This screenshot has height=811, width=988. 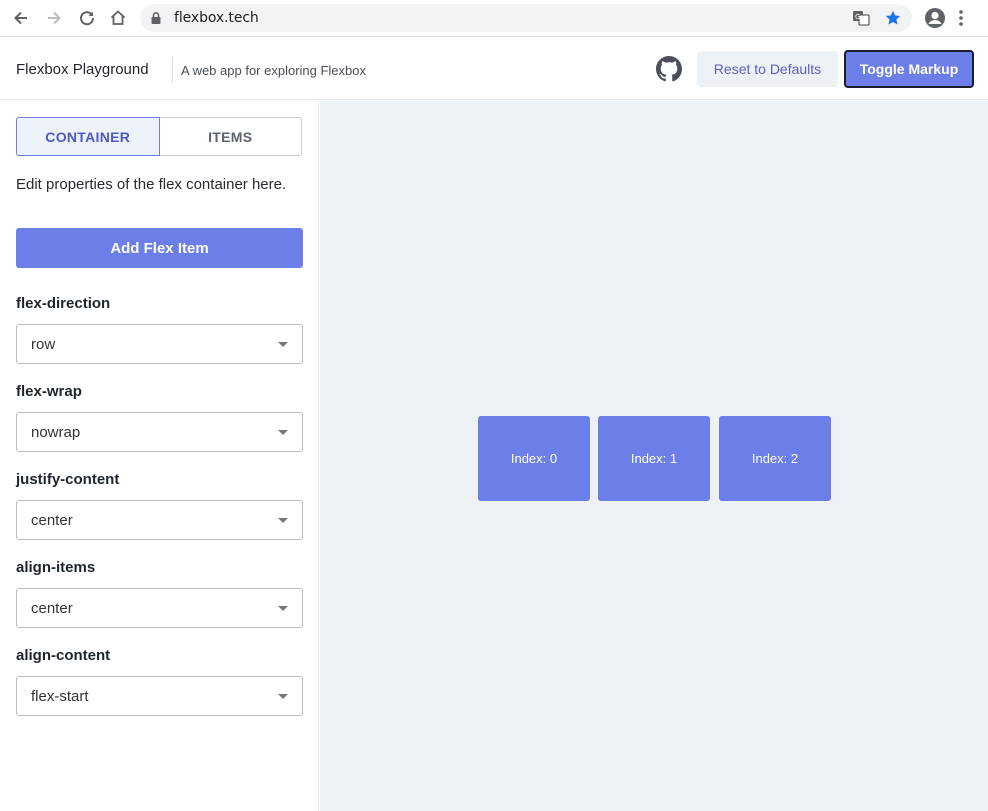 I want to click on flex-wrap-select: nowrap, so click(x=159, y=432).